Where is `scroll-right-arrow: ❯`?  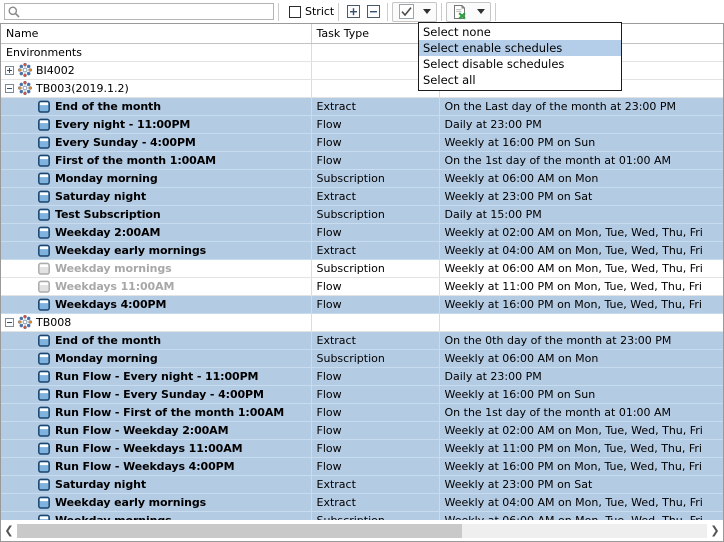
scroll-right-arrow: ❯ is located at coordinates (715, 531).